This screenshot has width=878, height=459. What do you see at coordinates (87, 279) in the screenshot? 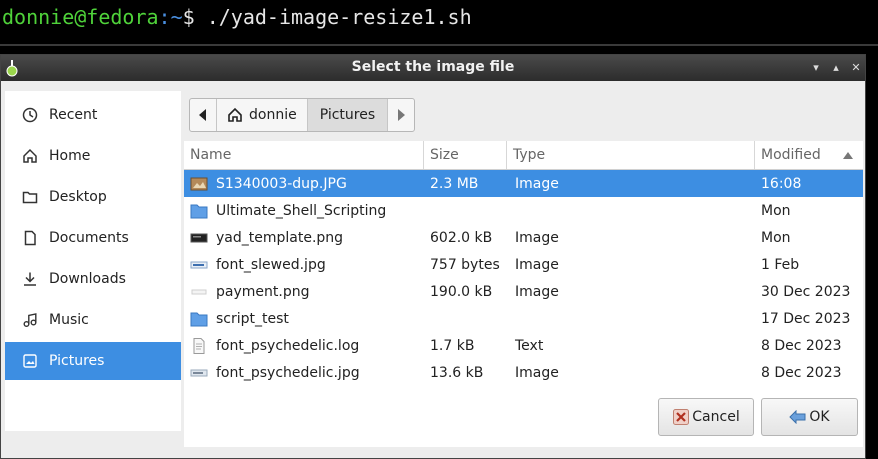
I see `sidebar-item-label: Downloads` at bounding box center [87, 279].